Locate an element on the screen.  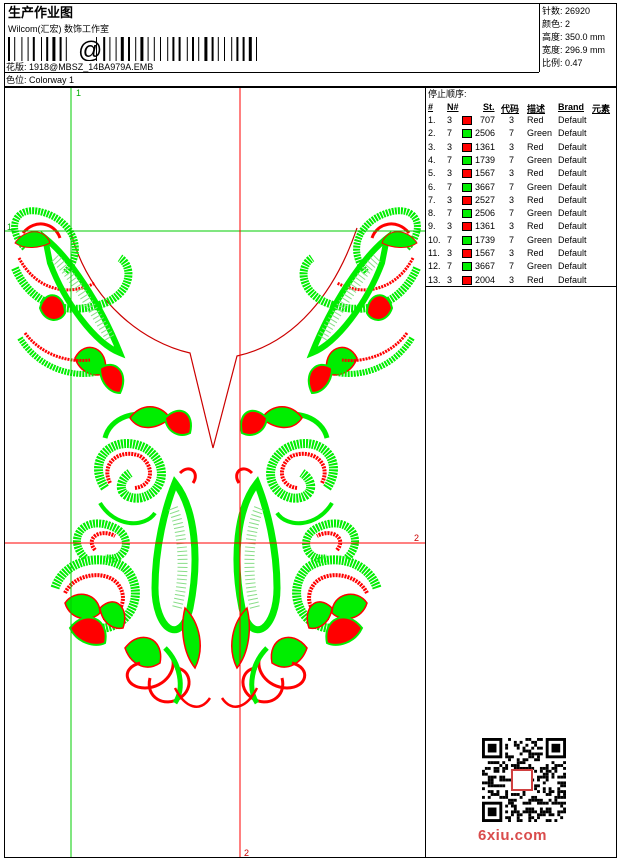
stop-list-title: 停止顺序: is located at coordinates (447, 94).